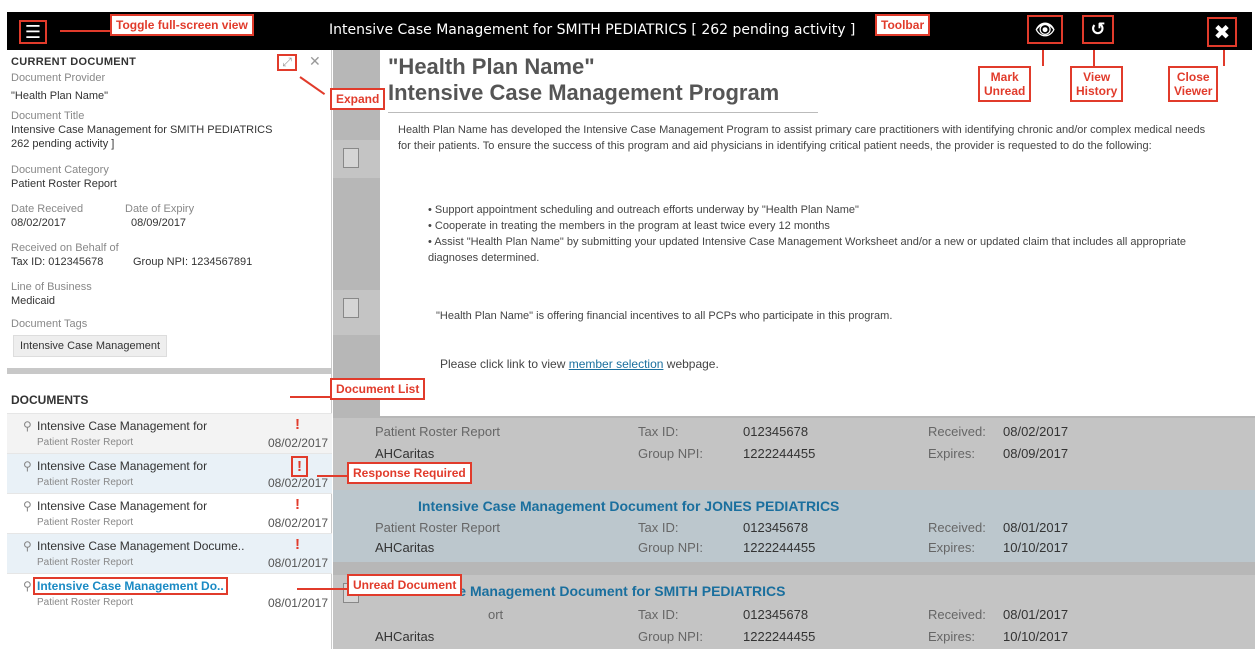  What do you see at coordinates (1222, 32) in the screenshot?
I see `close-icon: ✖` at bounding box center [1222, 32].